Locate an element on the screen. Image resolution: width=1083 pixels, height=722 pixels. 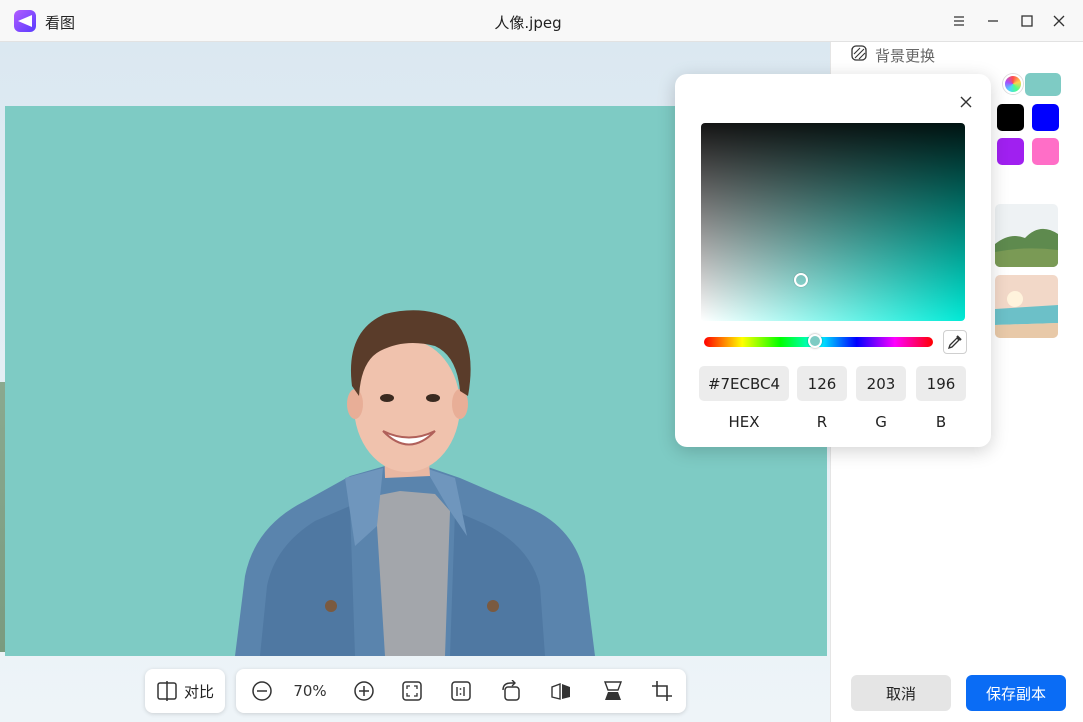
flip-vertical-icon is located at coordinates (613, 690).